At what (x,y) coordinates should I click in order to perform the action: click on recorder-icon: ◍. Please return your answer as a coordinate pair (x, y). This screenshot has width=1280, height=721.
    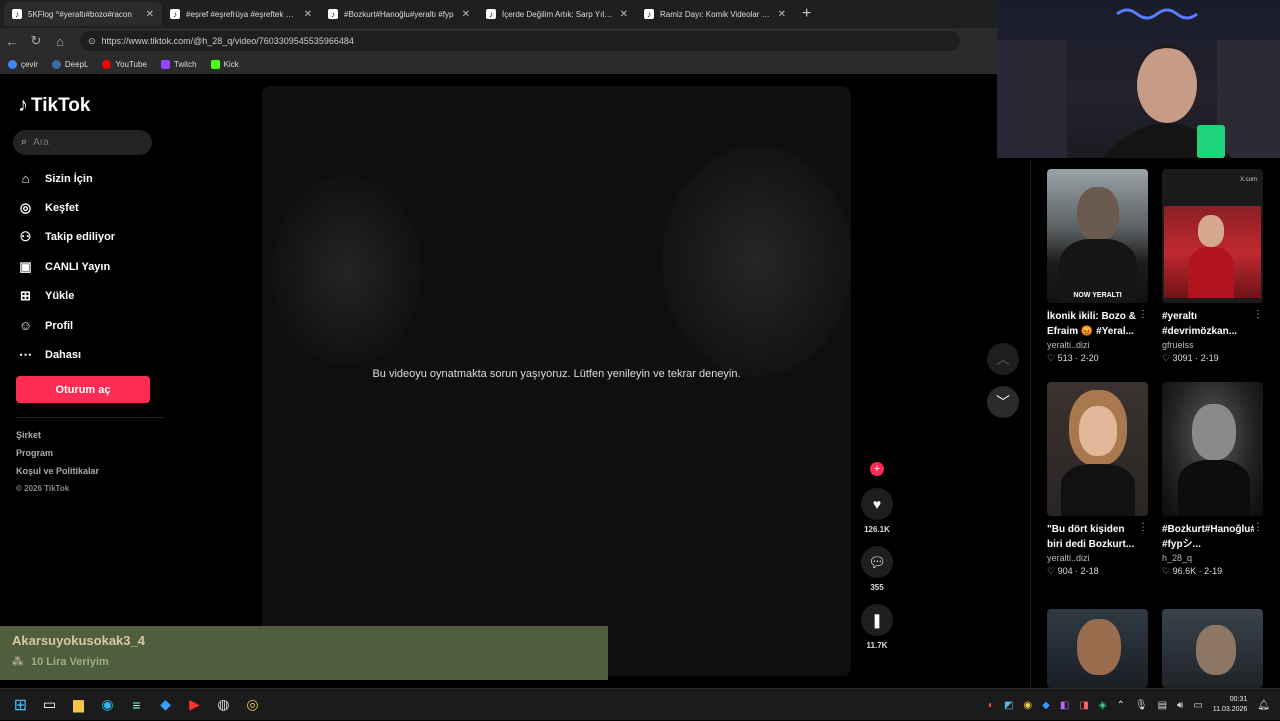
    Looking at the image, I should click on (223, 705).